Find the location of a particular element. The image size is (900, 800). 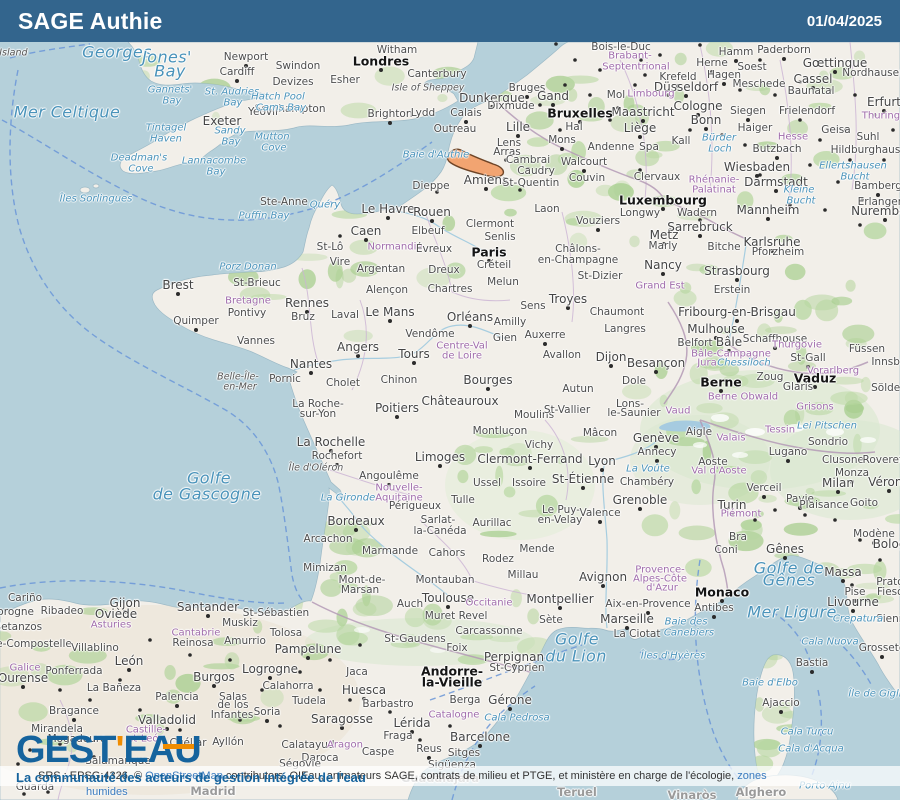

scilly-isles is located at coordinates (85, 190).